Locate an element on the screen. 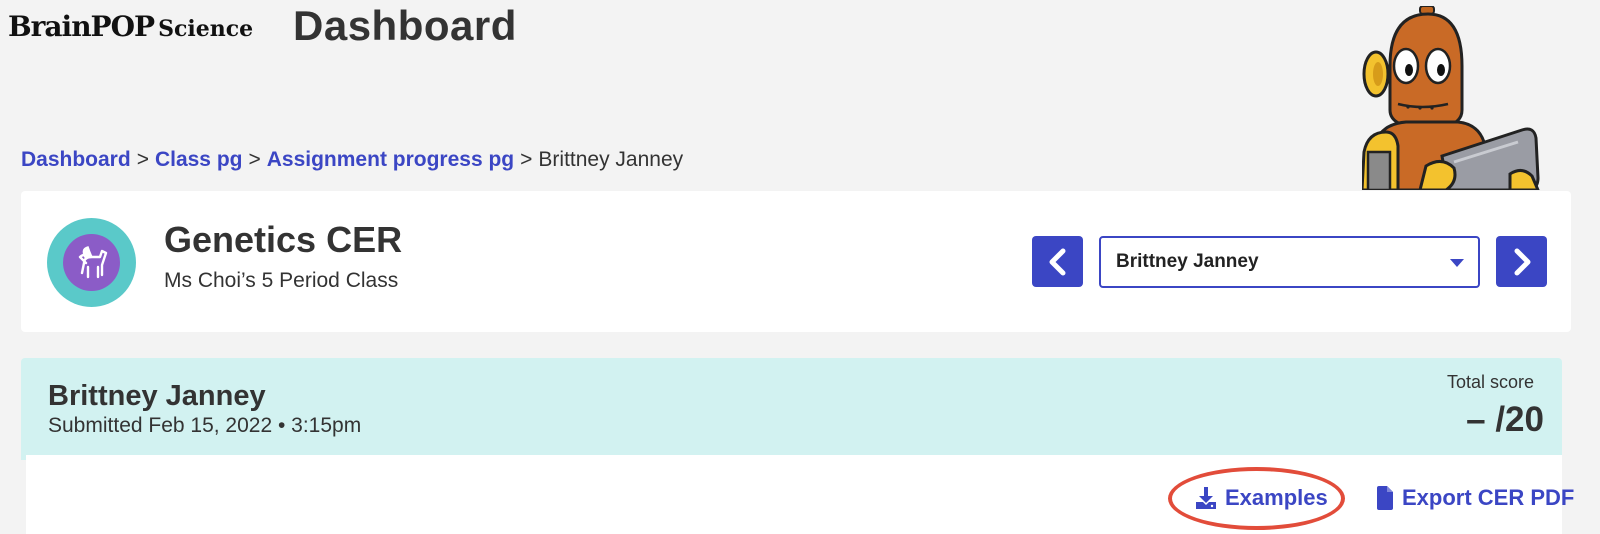 Image resolution: width=1600 pixels, height=534 pixels. assignment-title: Genetics CER is located at coordinates (283, 239).